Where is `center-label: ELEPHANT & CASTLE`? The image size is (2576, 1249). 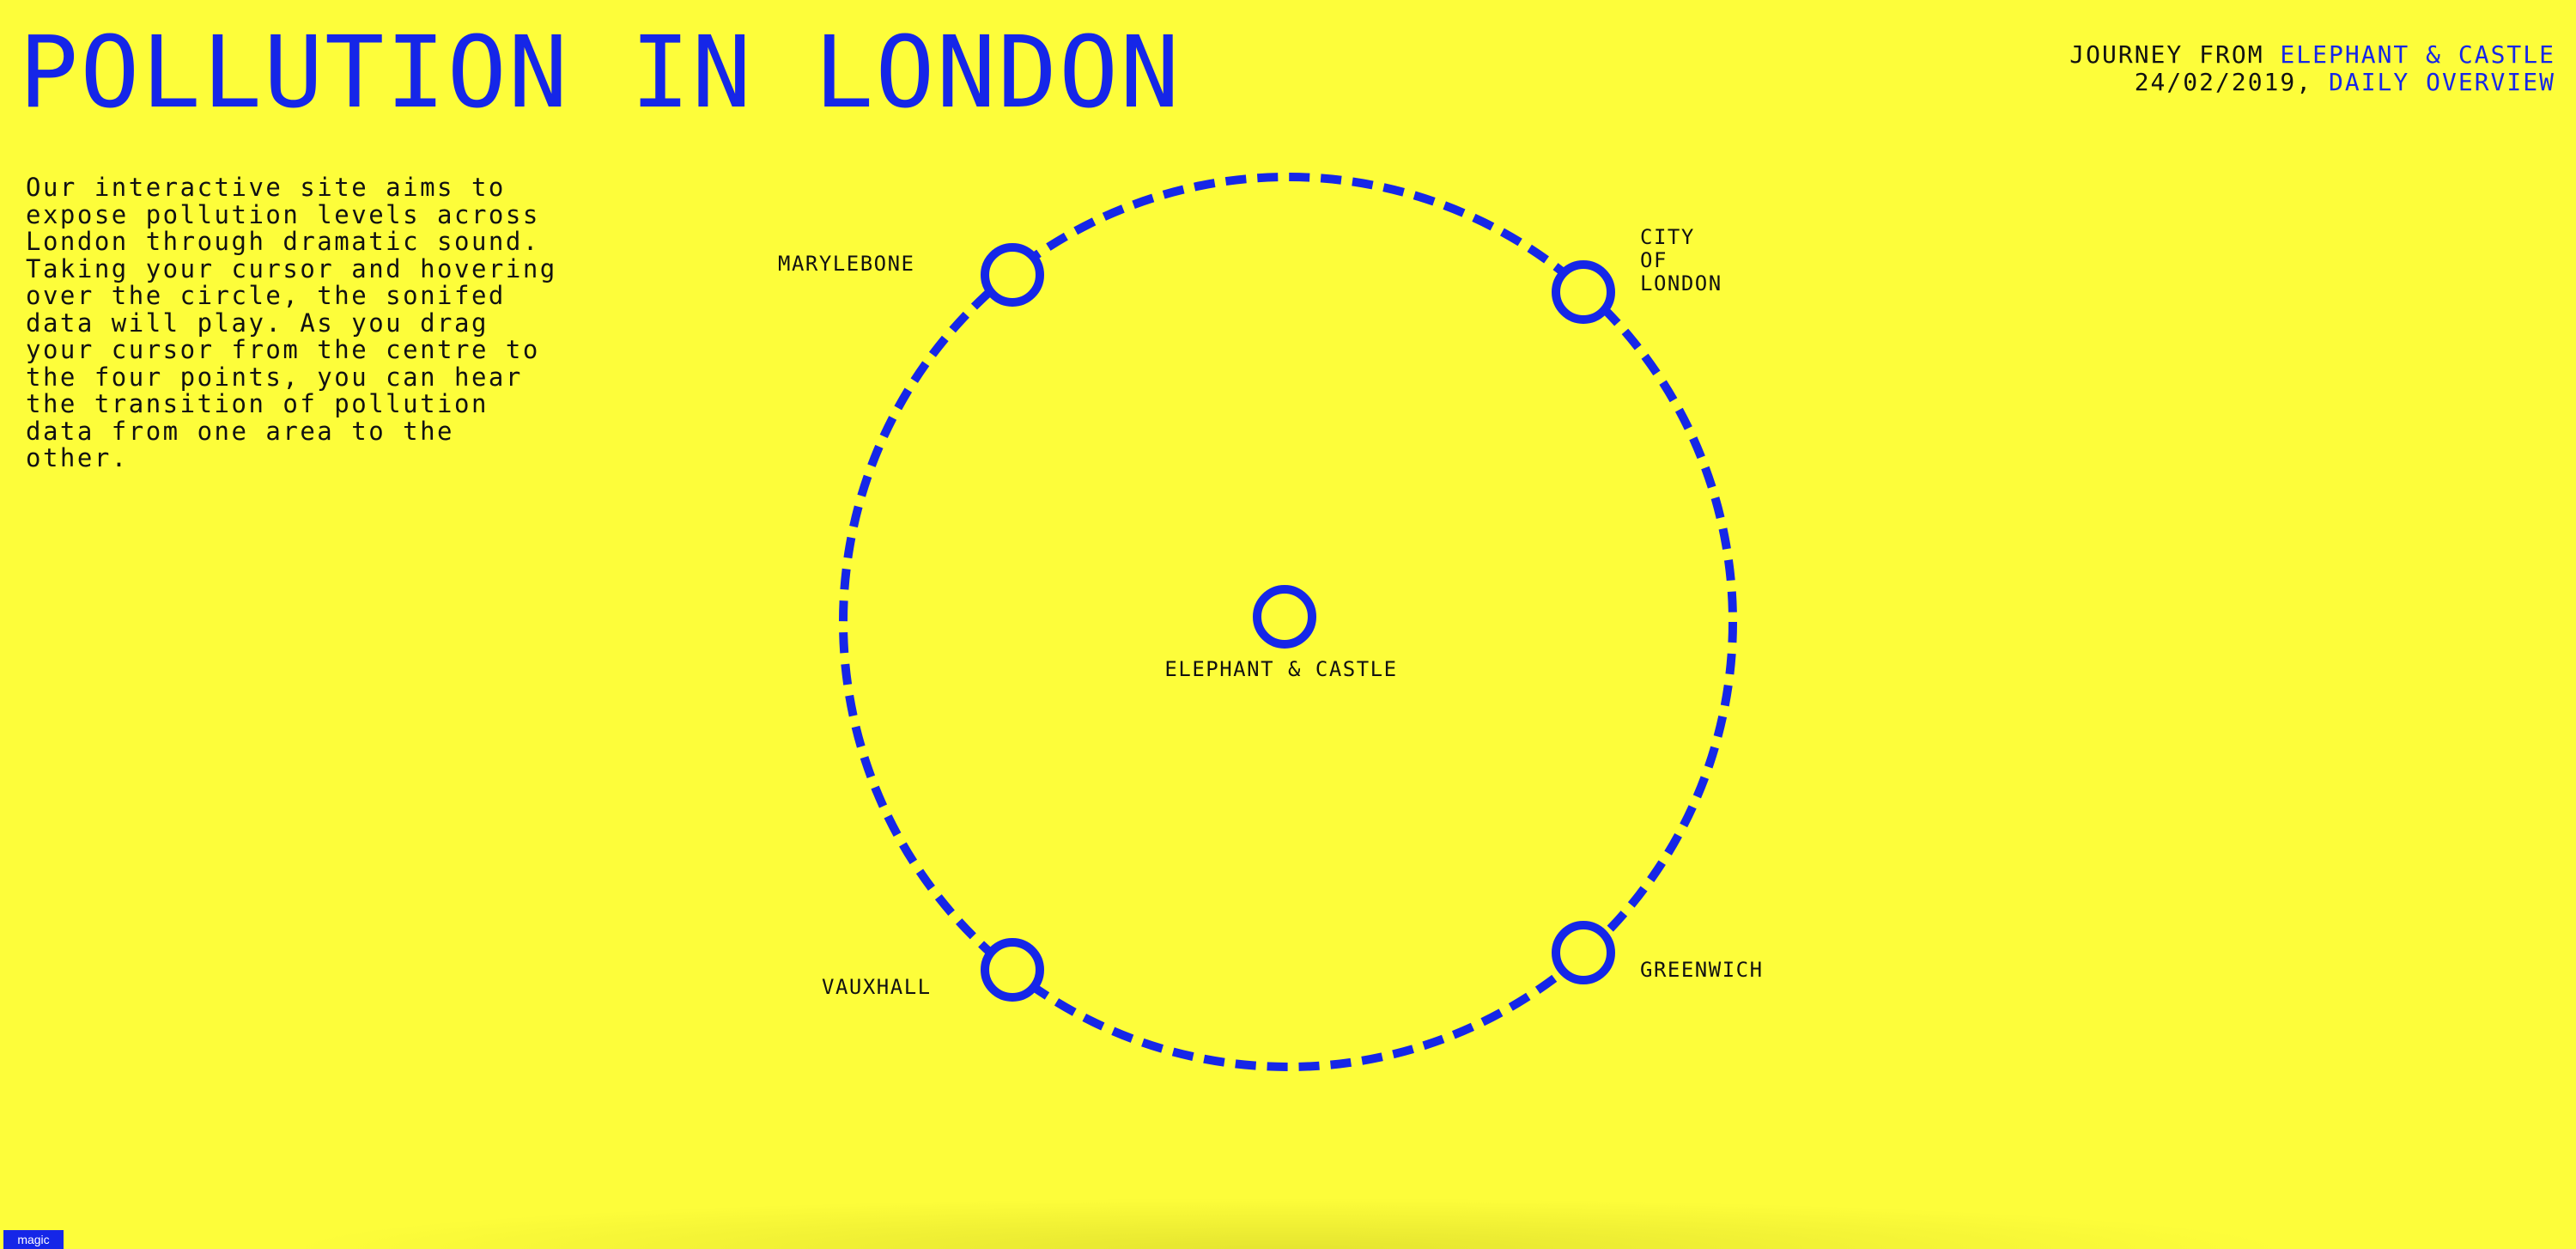 center-label: ELEPHANT & CASTLE is located at coordinates (1280, 669).